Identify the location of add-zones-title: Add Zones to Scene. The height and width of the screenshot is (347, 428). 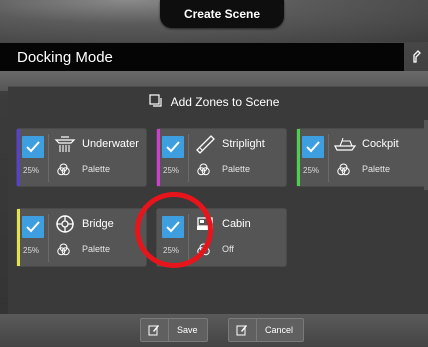
(225, 102).